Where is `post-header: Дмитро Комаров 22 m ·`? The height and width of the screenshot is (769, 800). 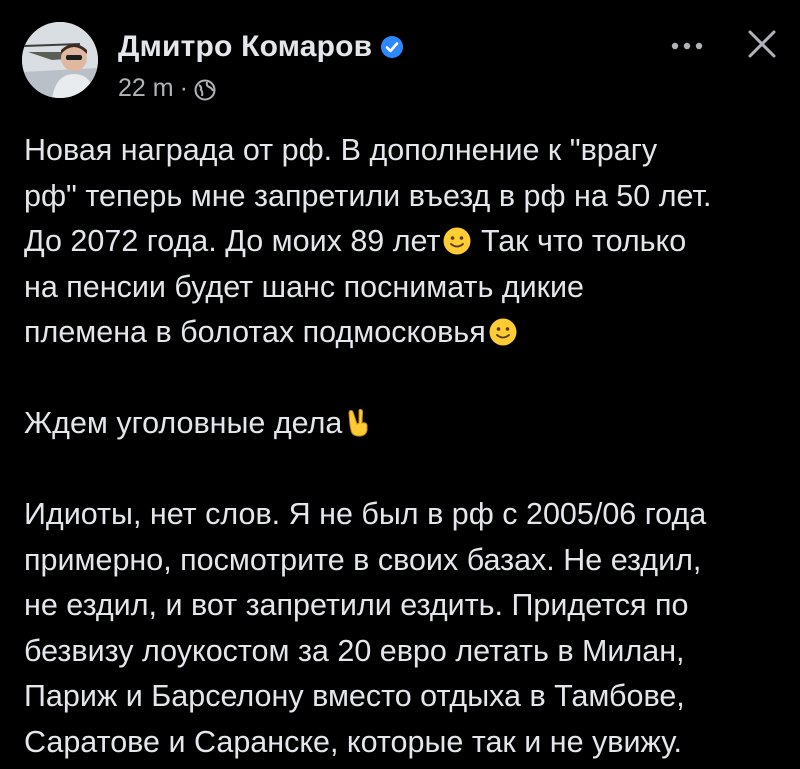 post-header: Дмитро Комаров 22 m · is located at coordinates (402, 67).